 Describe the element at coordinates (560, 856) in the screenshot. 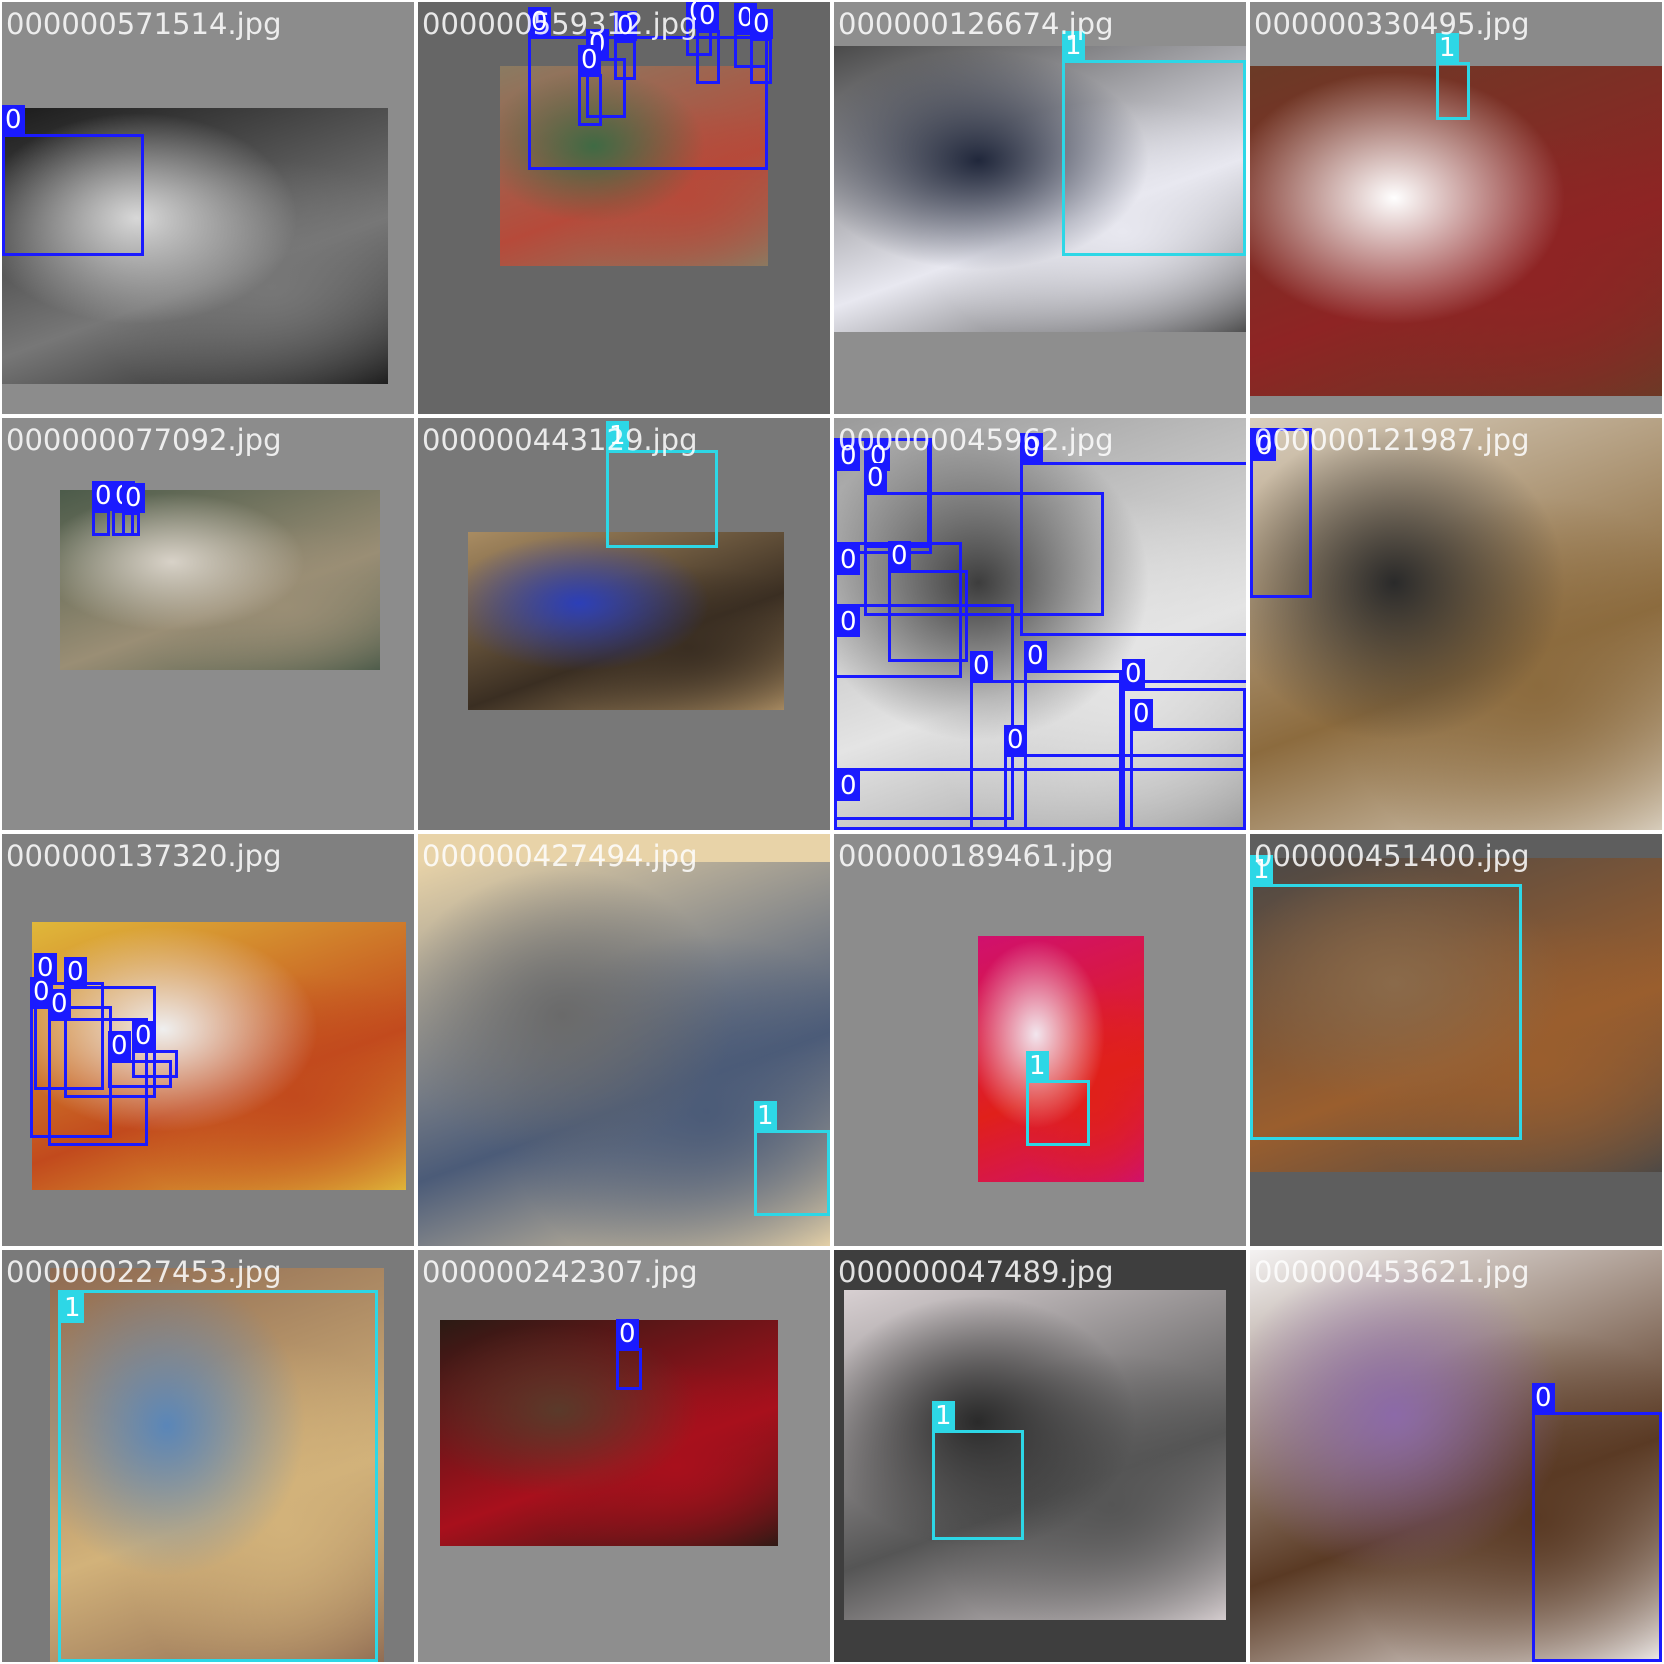

I see `tile-filename: 000000427494.jpg` at that location.